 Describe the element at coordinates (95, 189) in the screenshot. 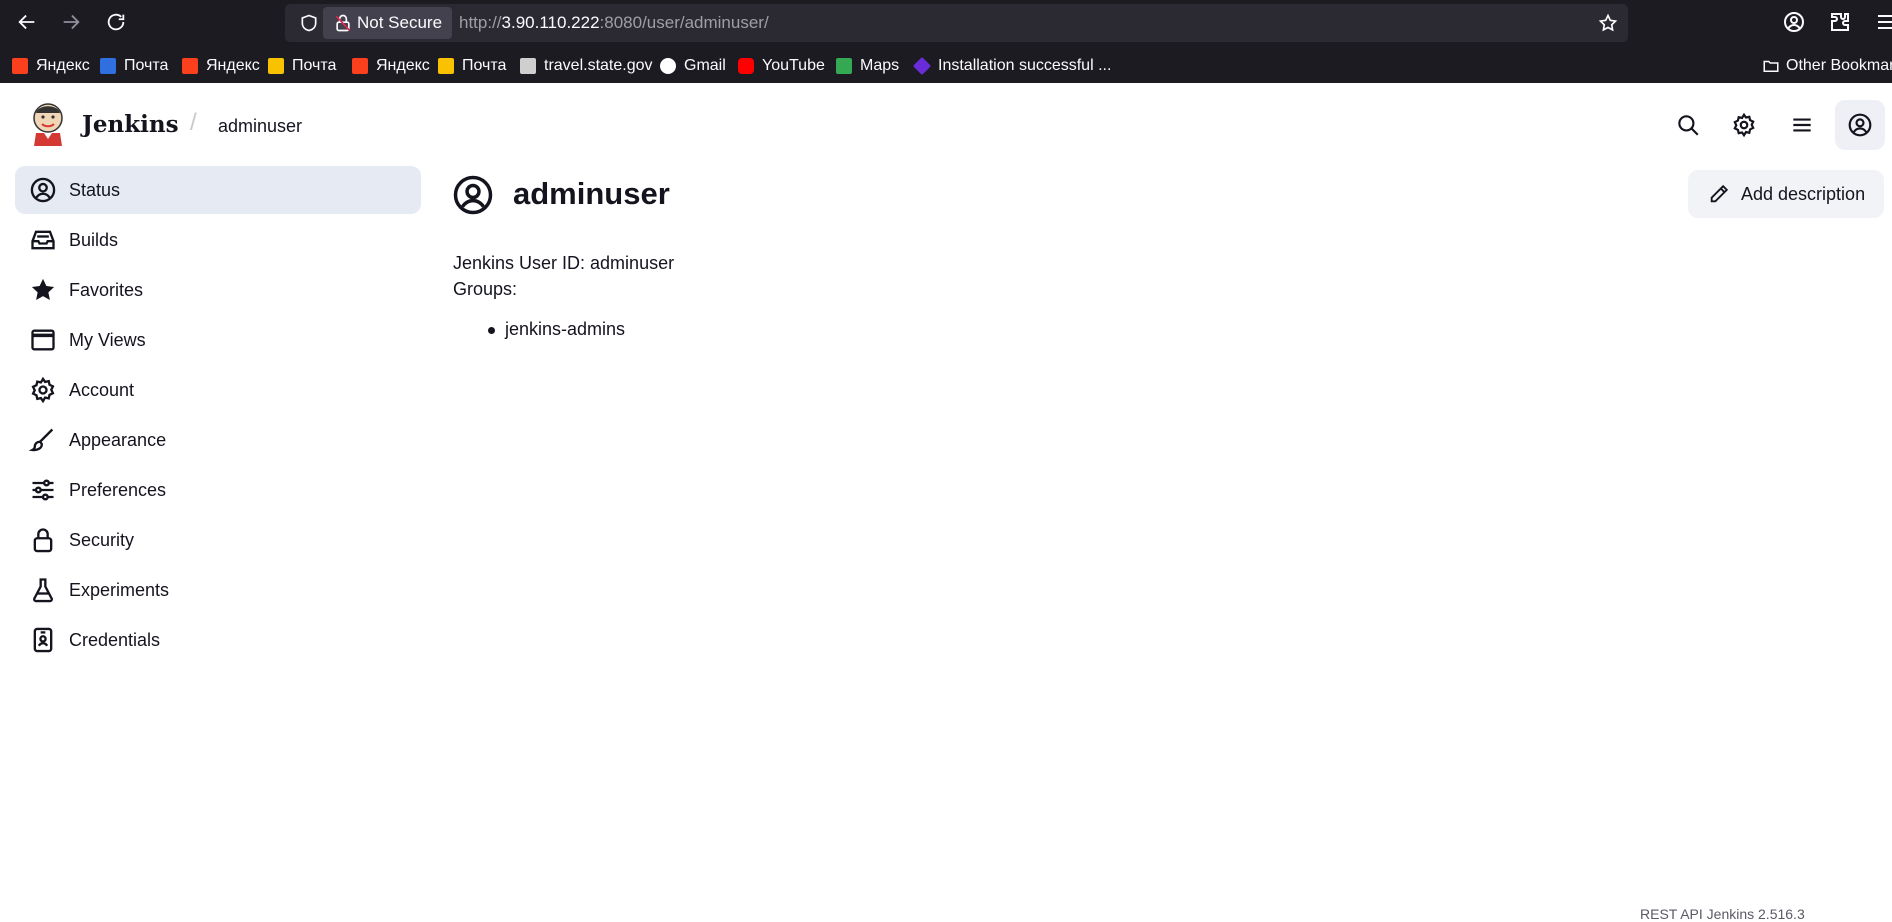

I see `sidebar-item-label: Status` at that location.